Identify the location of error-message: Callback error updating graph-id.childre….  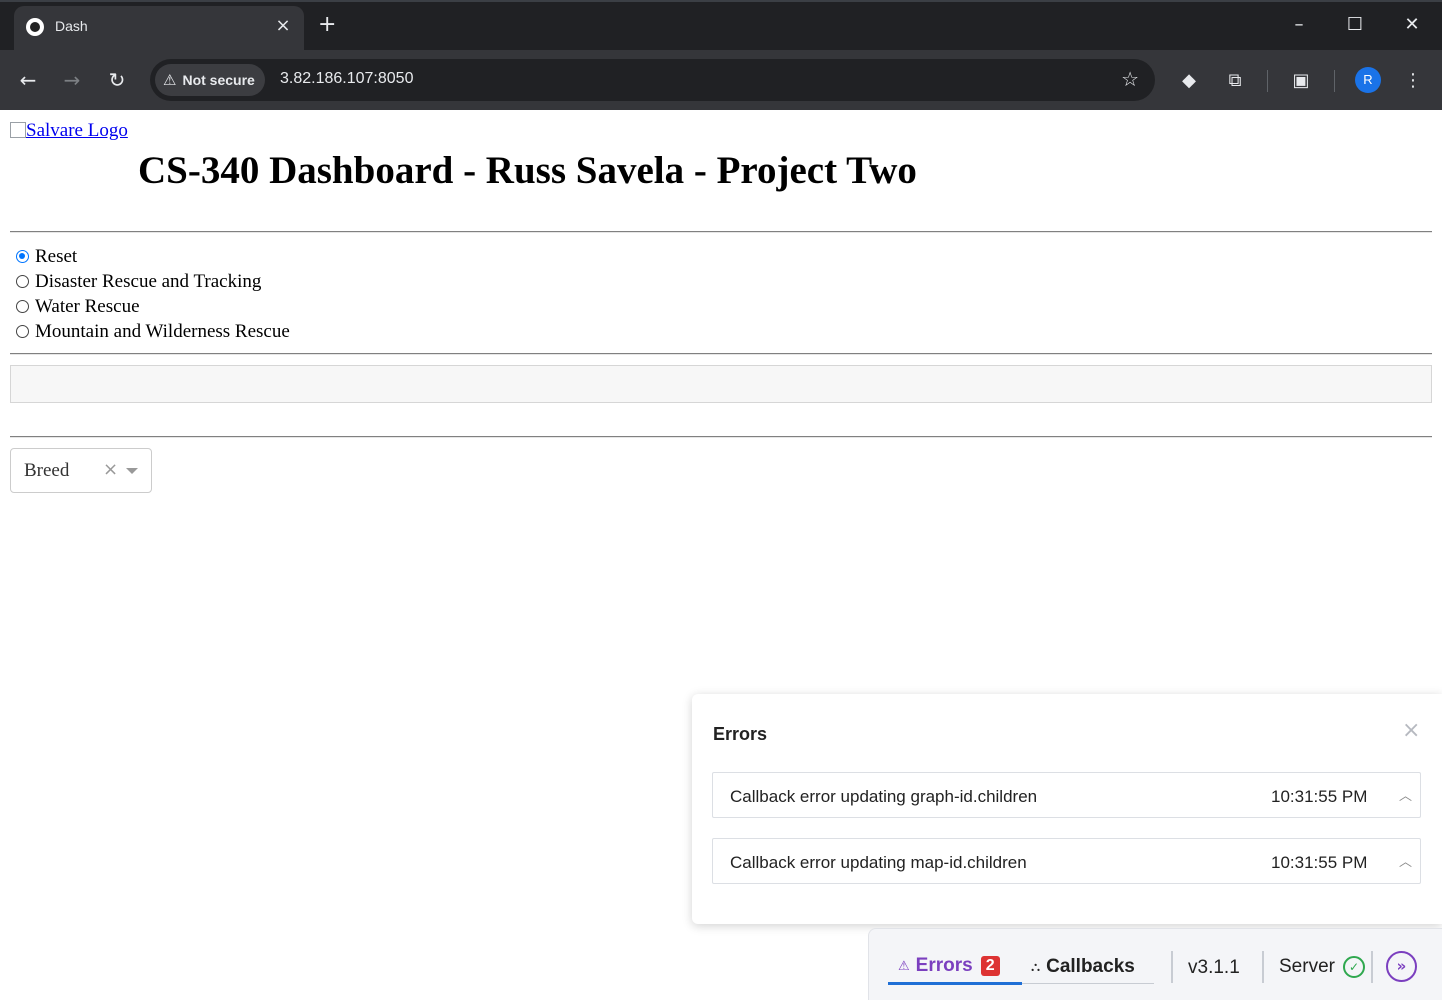
(884, 796).